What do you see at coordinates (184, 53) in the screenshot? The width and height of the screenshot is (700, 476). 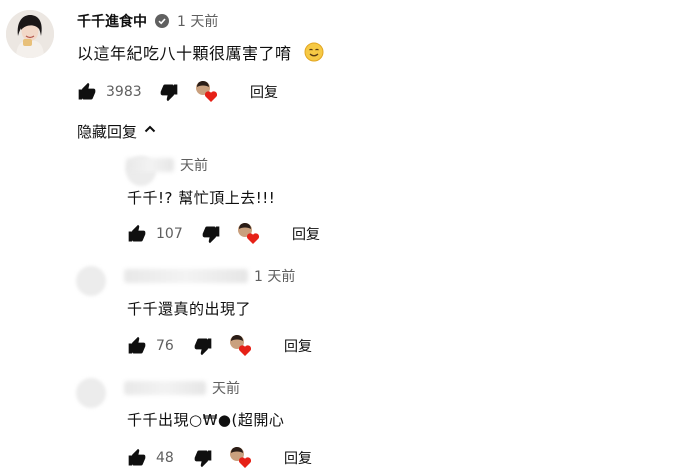 I see `comment-body: 以這年紀吃八十顆很厲害了唷` at bounding box center [184, 53].